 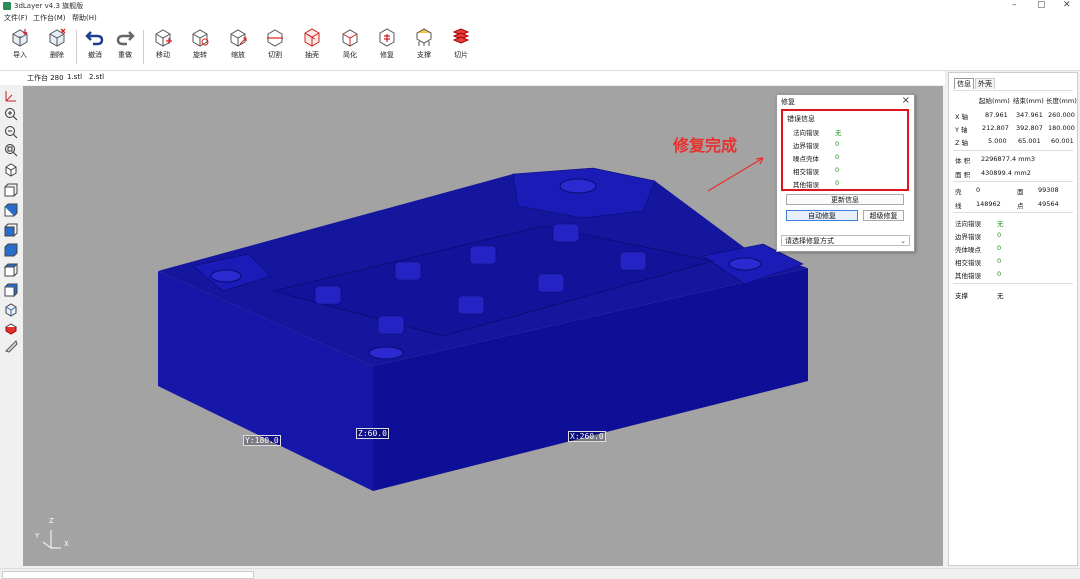 I want to click on volume-value: 2296877.4 mm3, so click(x=1008, y=159).